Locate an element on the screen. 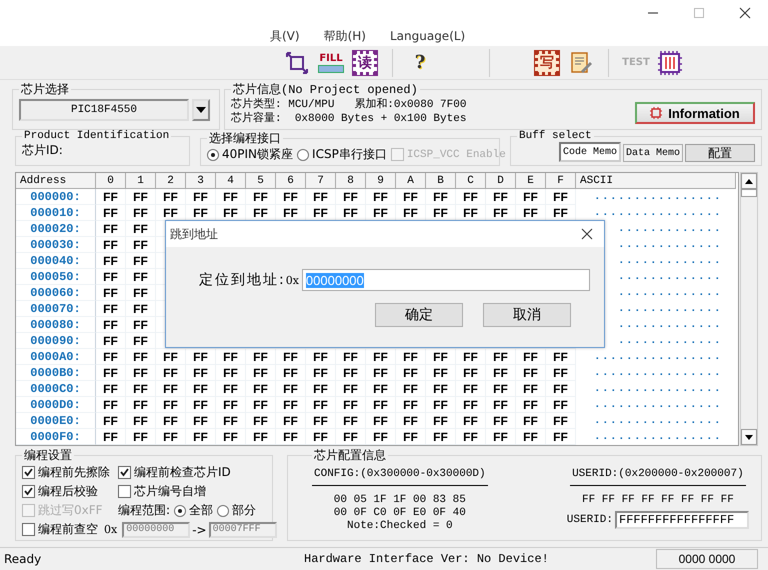  address-cell: 000000: is located at coordinates (56, 197).